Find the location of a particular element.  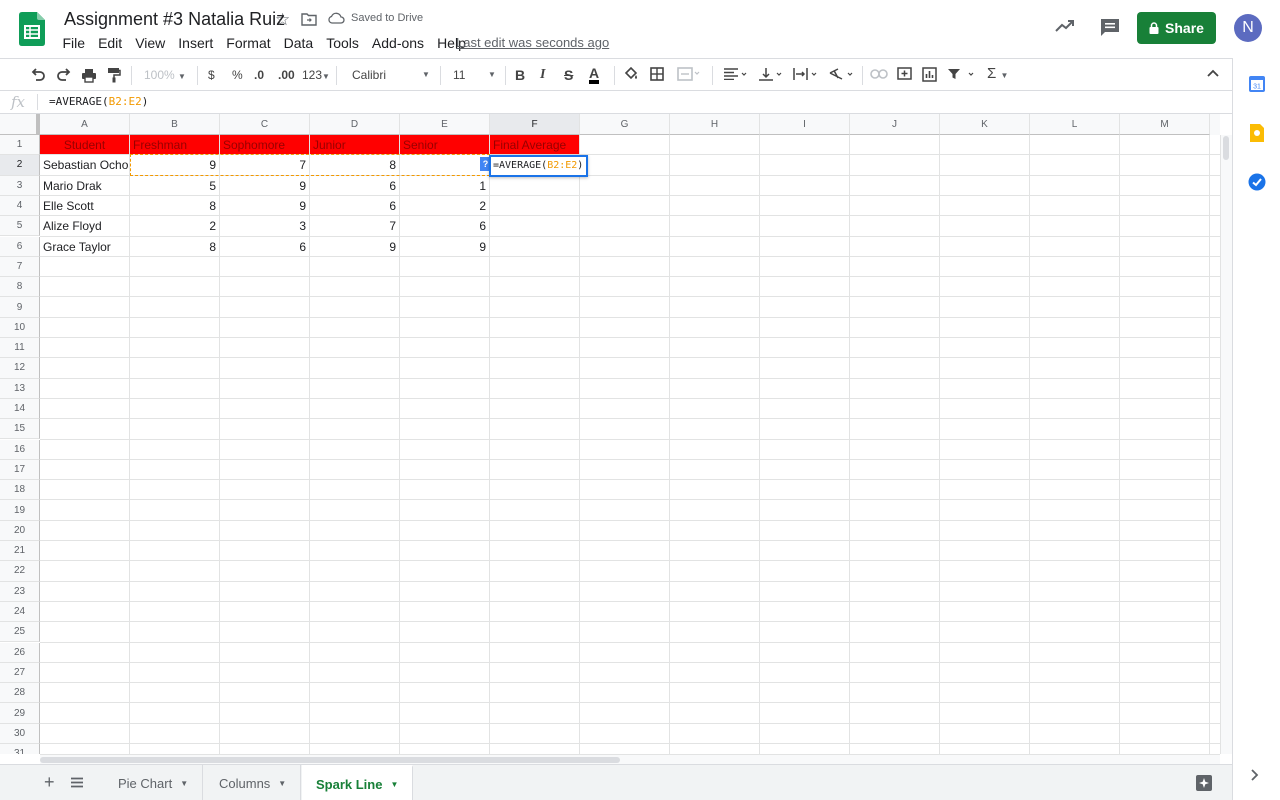

comment-history-icon is located at coordinates (1110, 27).